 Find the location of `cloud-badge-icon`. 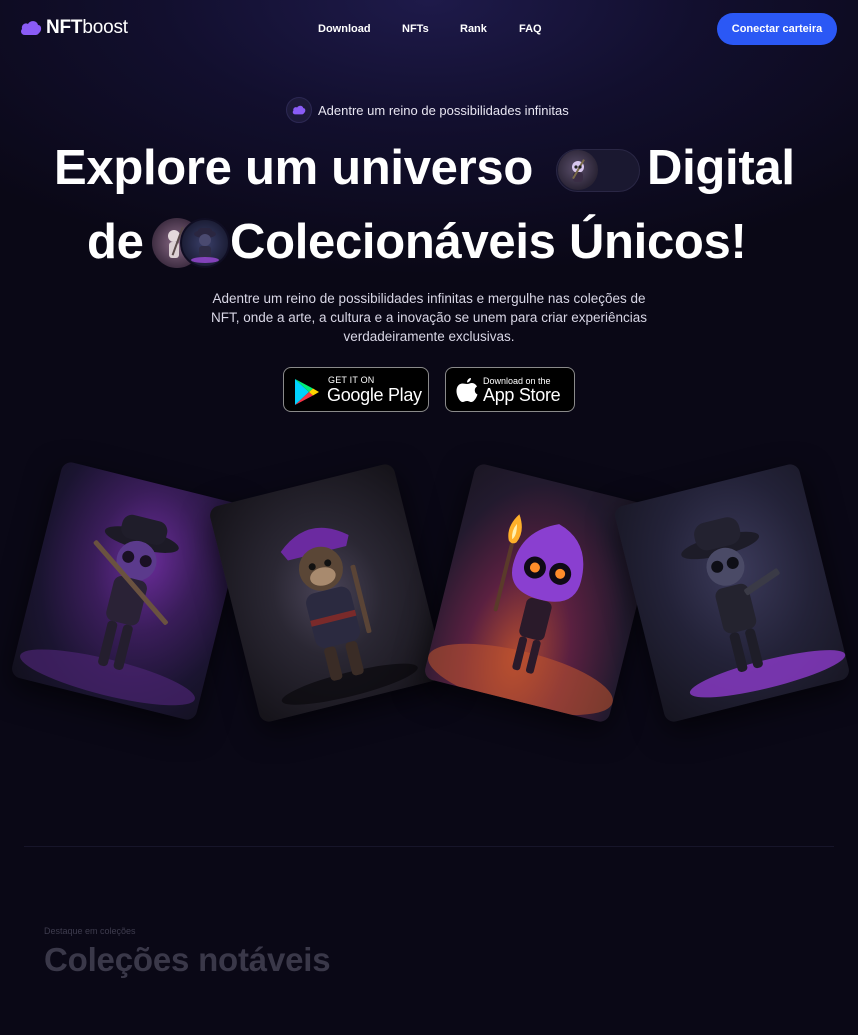

cloud-badge-icon is located at coordinates (299, 110).